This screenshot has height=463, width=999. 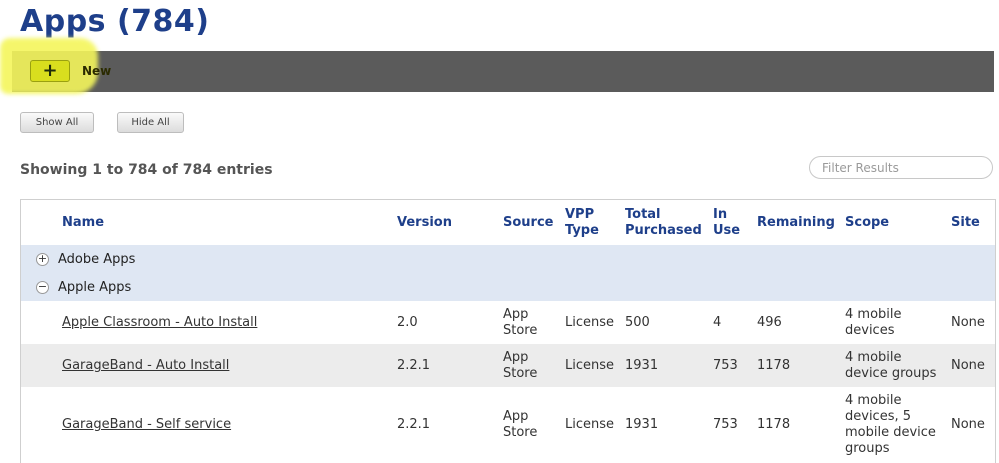 I want to click on app-name-link: Apple Classroom - Auto Install, so click(x=159, y=323).